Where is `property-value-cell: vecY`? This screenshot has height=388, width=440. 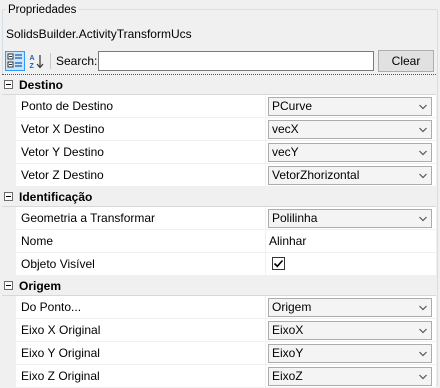 property-value-cell: vecY is located at coordinates (351, 152).